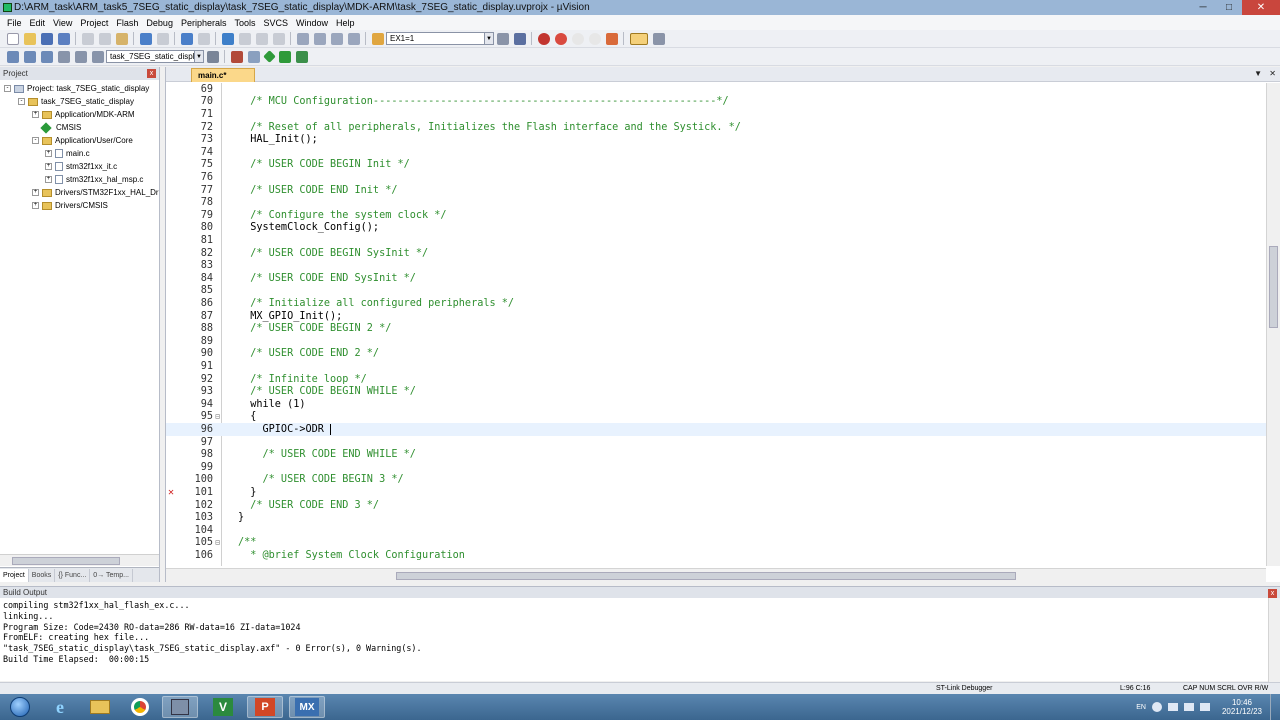  What do you see at coordinates (70, 205) in the screenshot?
I see `tree-item-group: + Drivers/CMSIS` at bounding box center [70, 205].